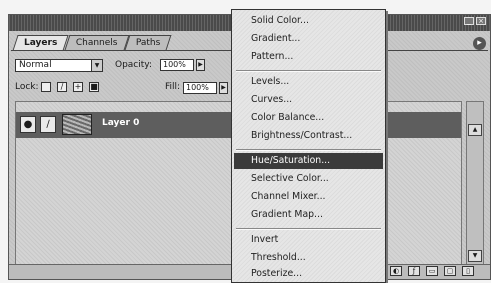 Image resolution: width=491 pixels, height=283 pixels. What do you see at coordinates (46, 87) in the screenshot?
I see `lock-transparent-icon` at bounding box center [46, 87].